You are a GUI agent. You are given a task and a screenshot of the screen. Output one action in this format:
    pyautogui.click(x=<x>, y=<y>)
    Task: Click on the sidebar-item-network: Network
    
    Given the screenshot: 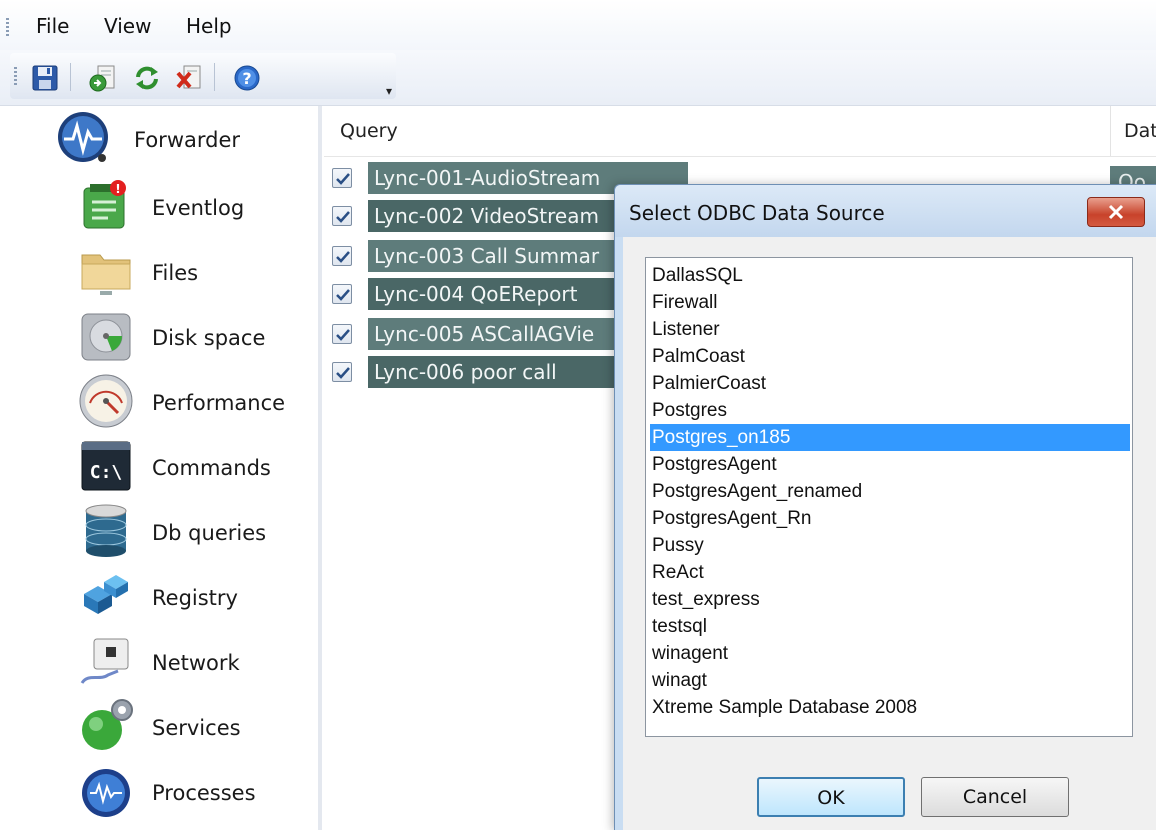 What is the action you would take?
    pyautogui.click(x=196, y=663)
    